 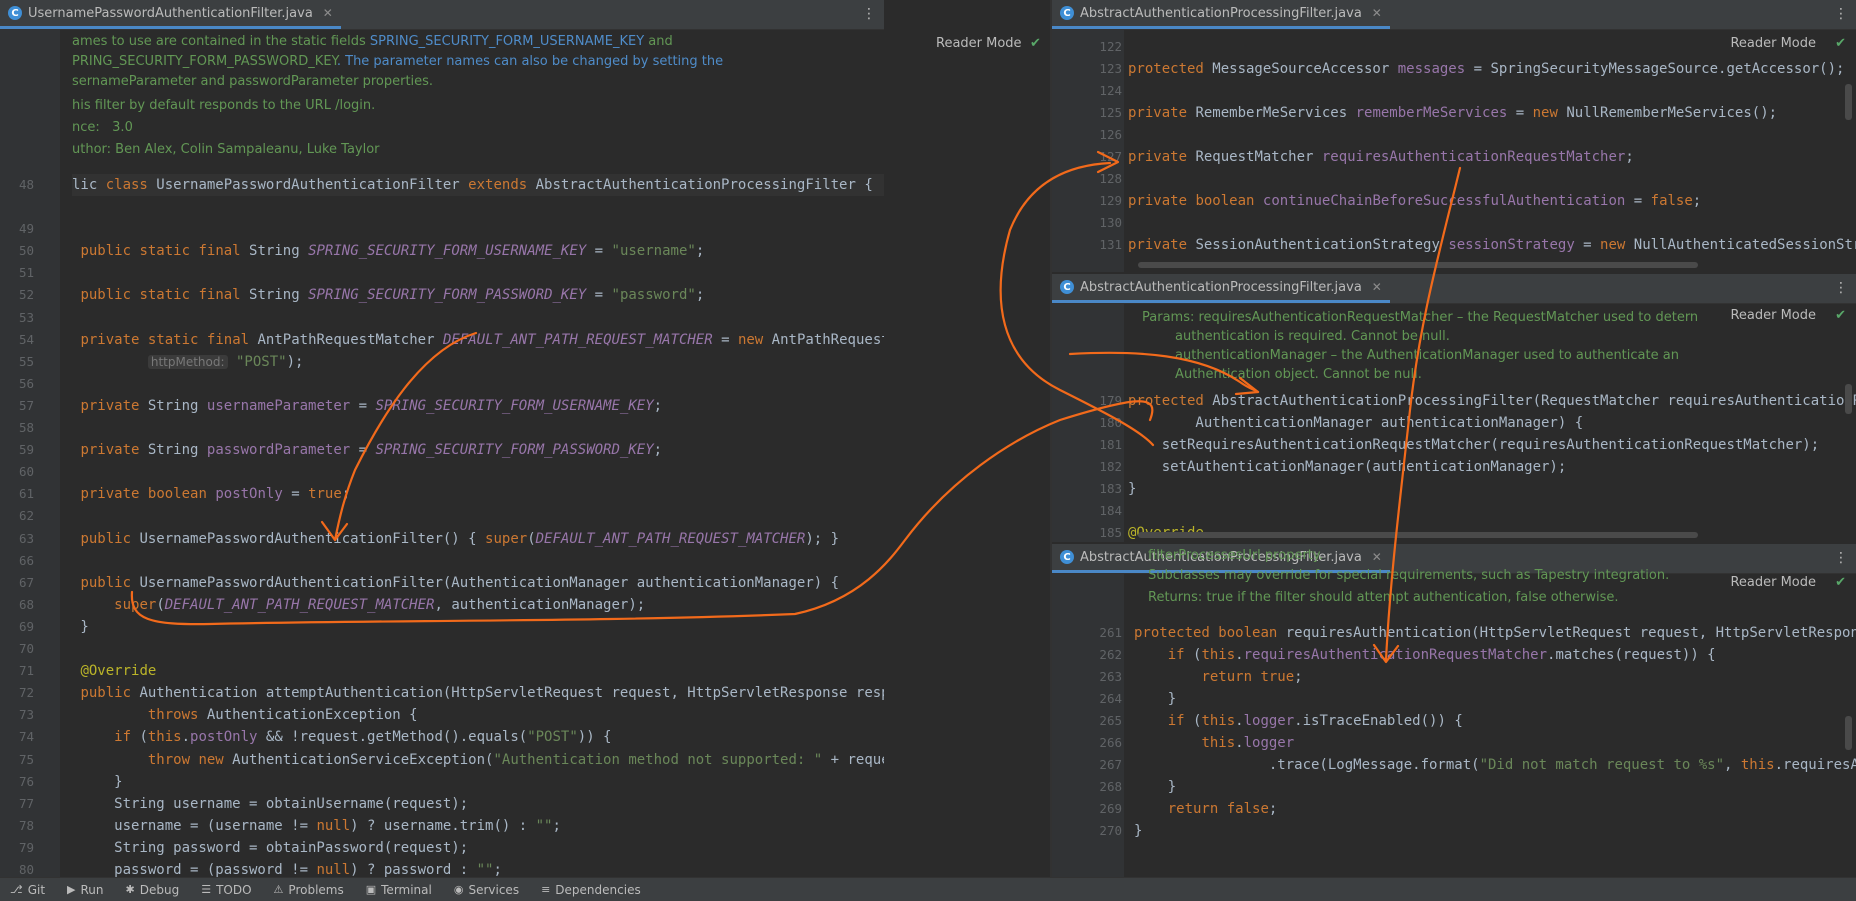 What do you see at coordinates (26, 781) in the screenshot?
I see `line-number: 76` at bounding box center [26, 781].